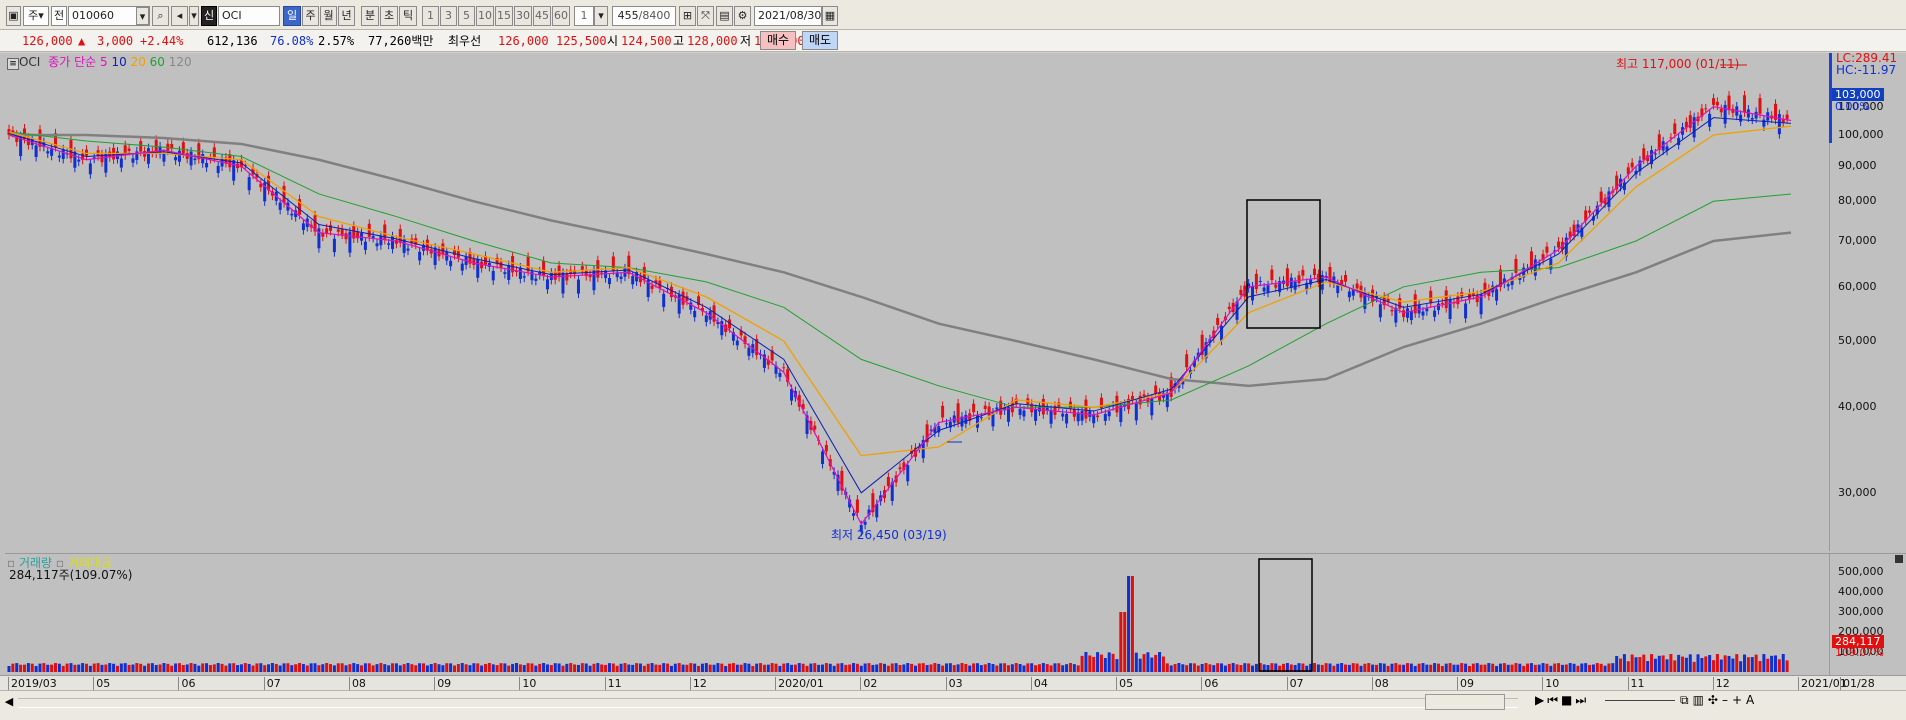 The height and width of the screenshot is (720, 1906). I want to click on buy-button: 매수, so click(778, 40).